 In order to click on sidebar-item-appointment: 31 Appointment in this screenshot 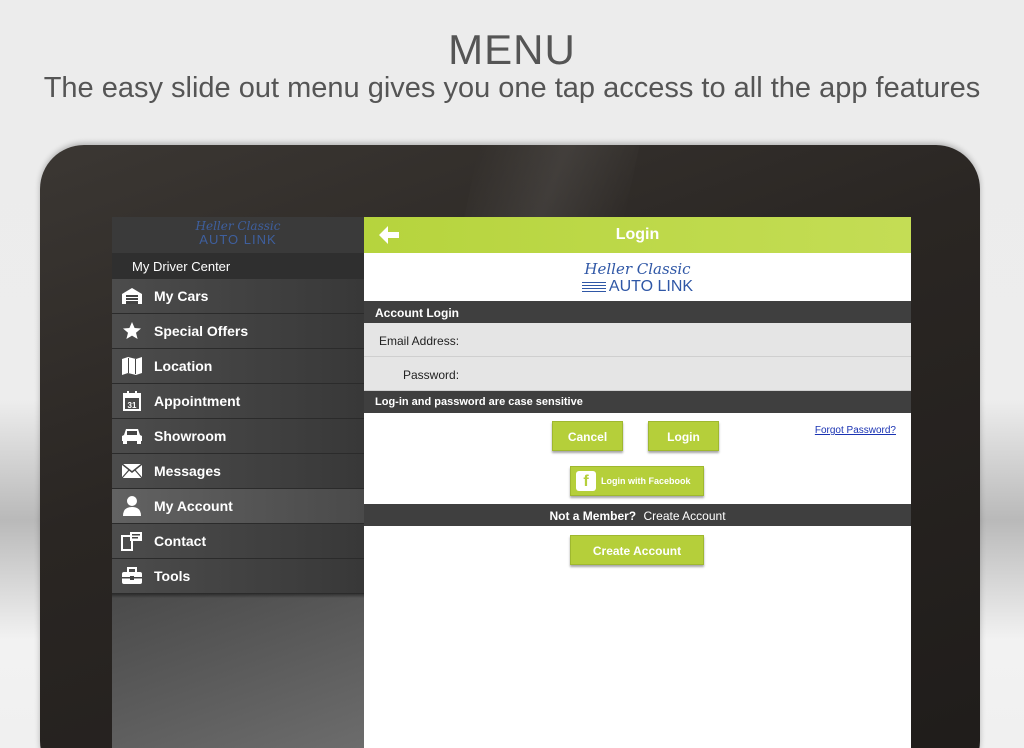, I will do `click(238, 401)`.